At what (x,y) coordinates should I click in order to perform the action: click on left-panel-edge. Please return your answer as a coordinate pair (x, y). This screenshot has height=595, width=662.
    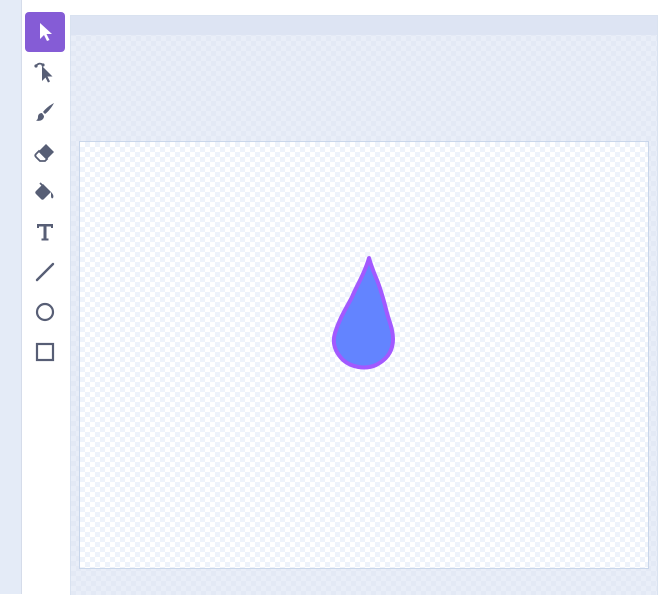
    Looking at the image, I should click on (11, 297).